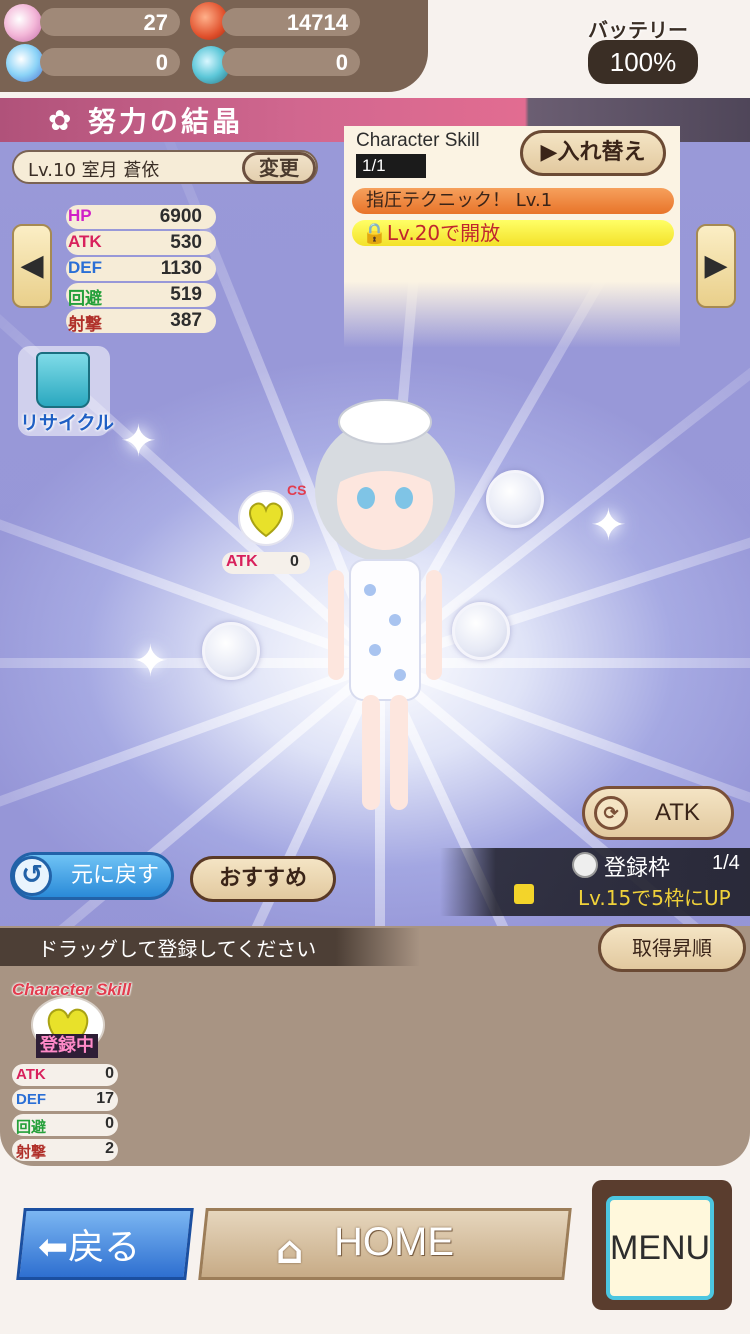 The image size is (750, 1334). What do you see at coordinates (65, 1100) in the screenshot?
I see `item-stat-row: DEF 17` at bounding box center [65, 1100].